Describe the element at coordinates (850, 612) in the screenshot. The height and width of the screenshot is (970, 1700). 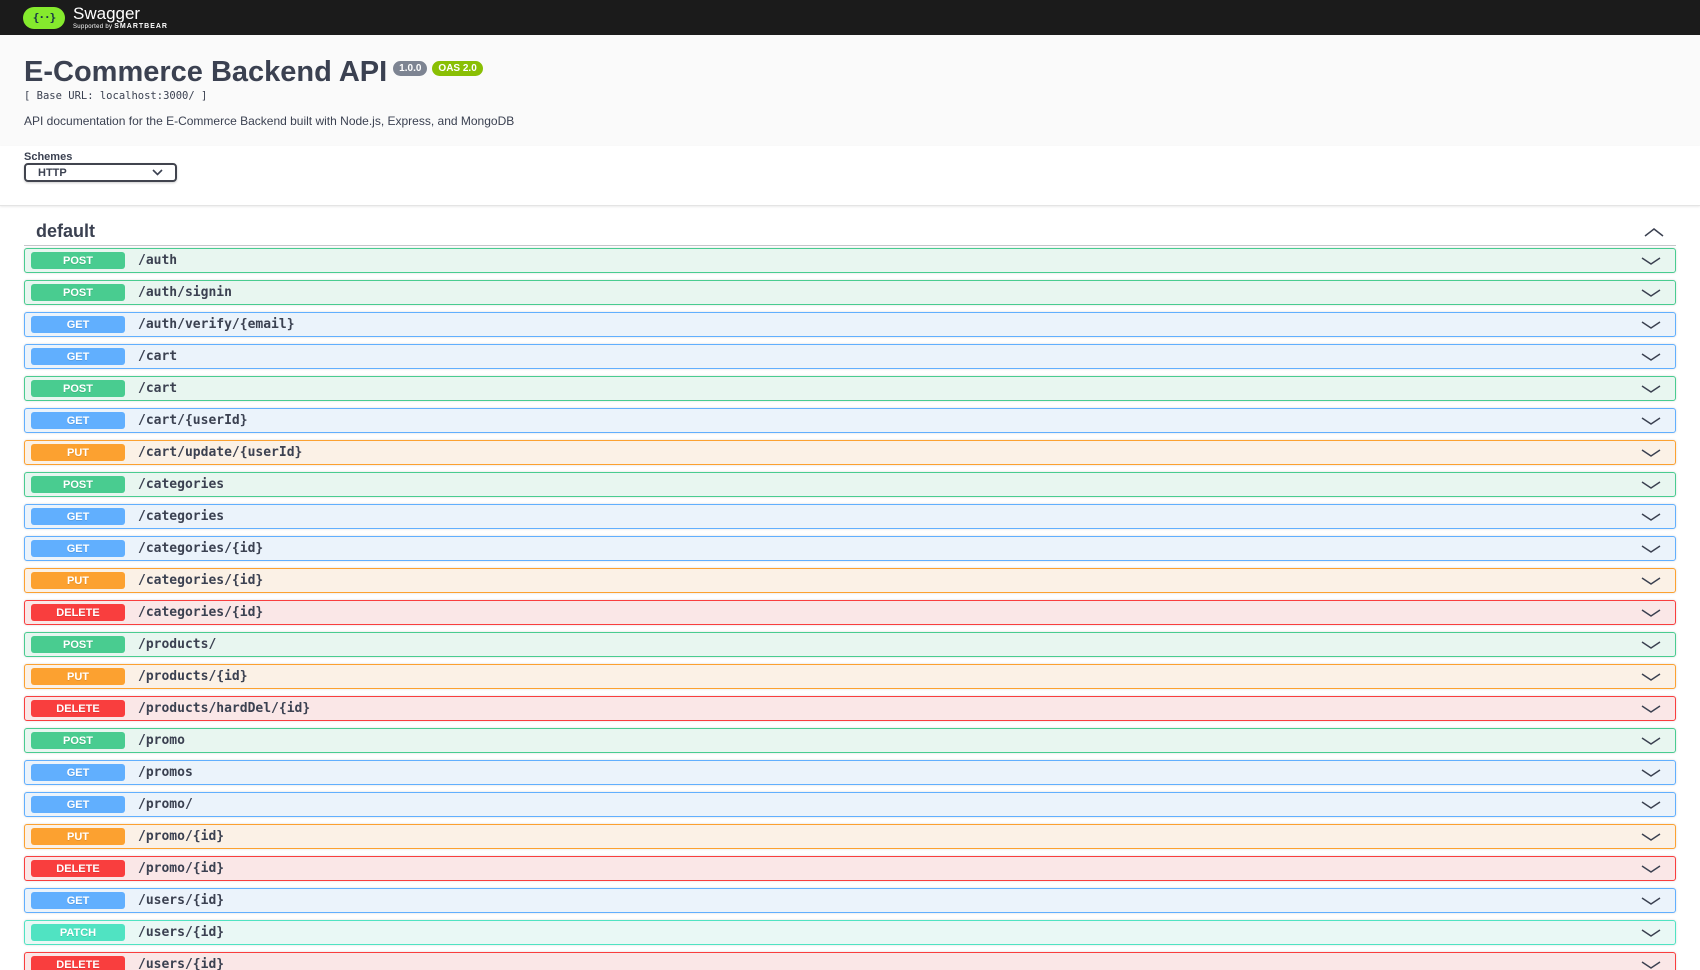
I see `operation-row: DELETE/categories/{id}` at that location.